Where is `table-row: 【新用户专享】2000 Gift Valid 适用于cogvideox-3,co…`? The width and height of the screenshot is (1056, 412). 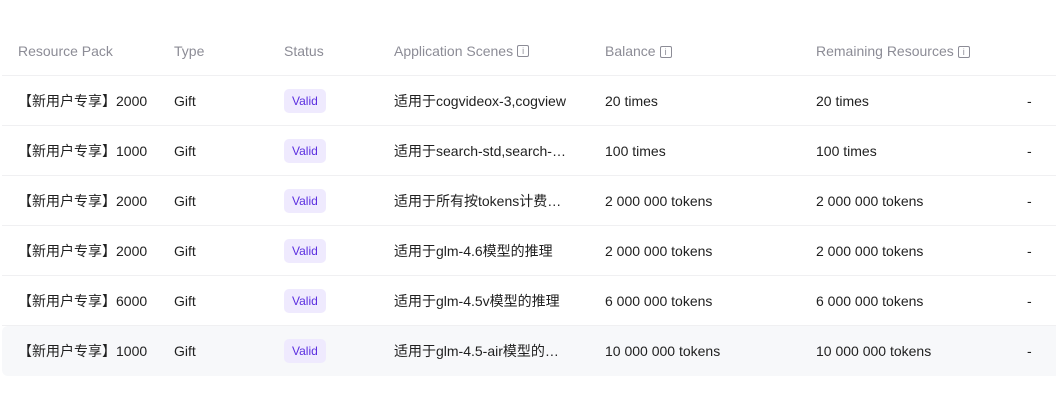
table-row: 【新用户专享】2000 Gift Valid 适用于cogvideox-3,co… is located at coordinates (529, 101).